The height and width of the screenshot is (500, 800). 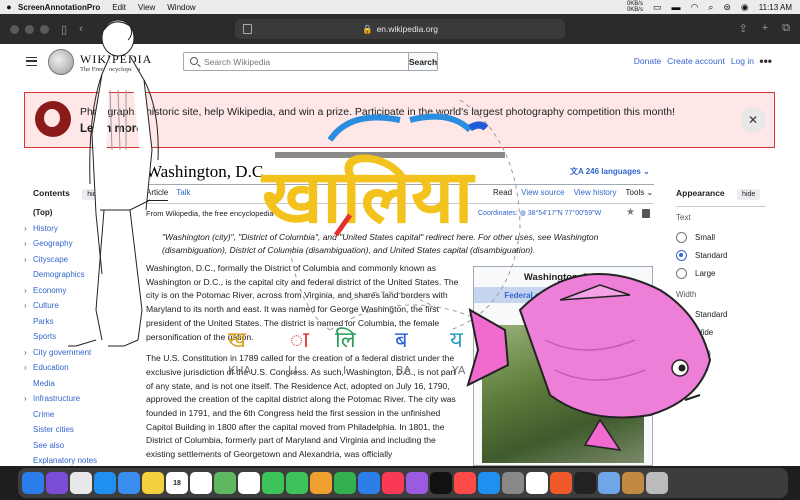 I want to click on minimize-window-icon, so click(x=29, y=29).